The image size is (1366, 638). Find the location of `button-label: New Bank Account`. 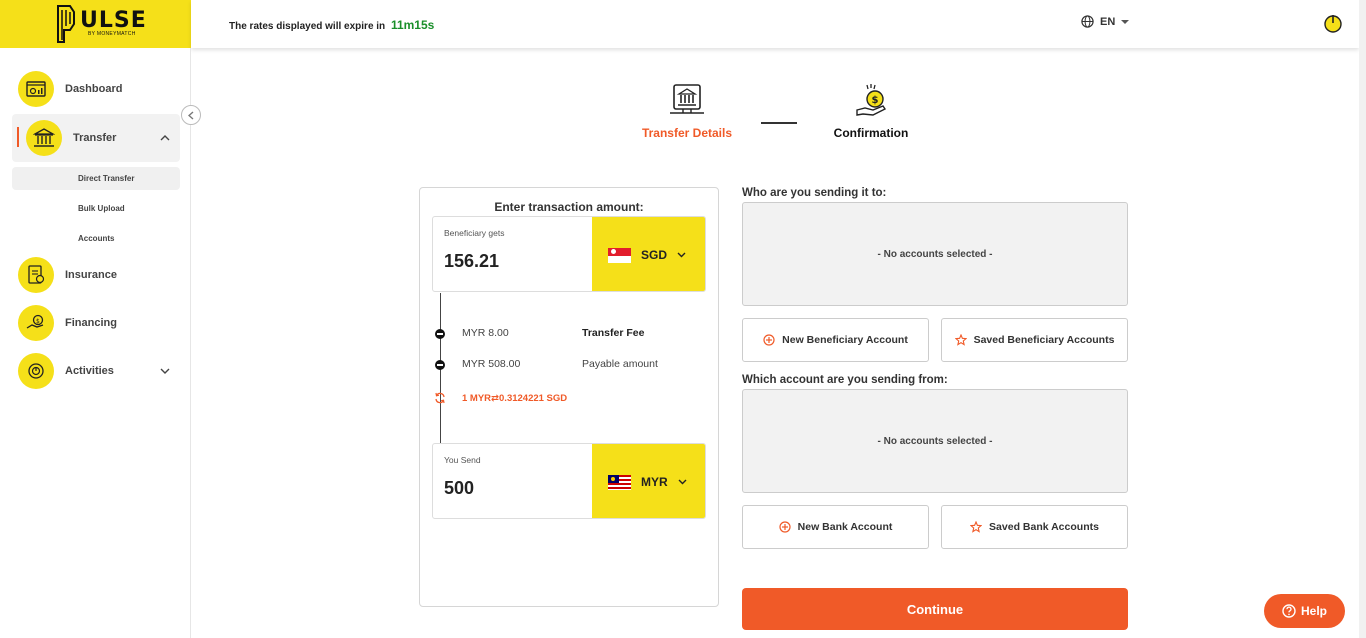

button-label: New Bank Account is located at coordinates (845, 527).